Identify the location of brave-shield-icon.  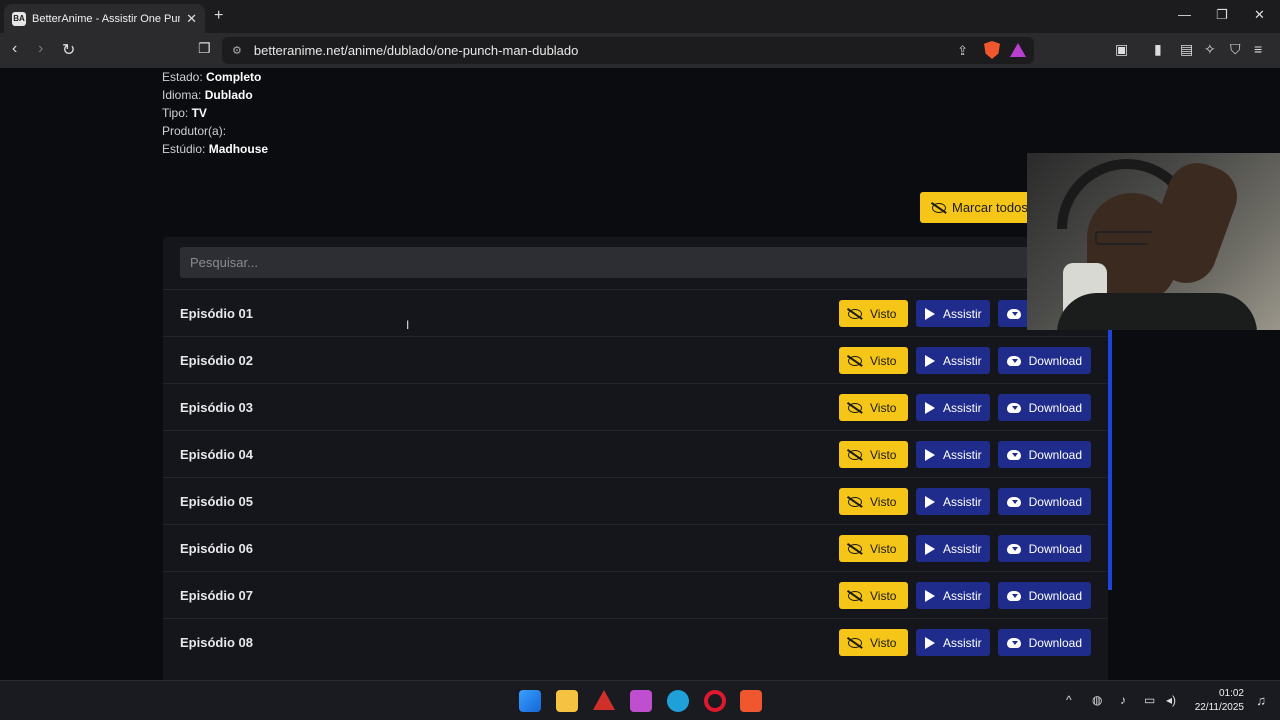
(992, 50).